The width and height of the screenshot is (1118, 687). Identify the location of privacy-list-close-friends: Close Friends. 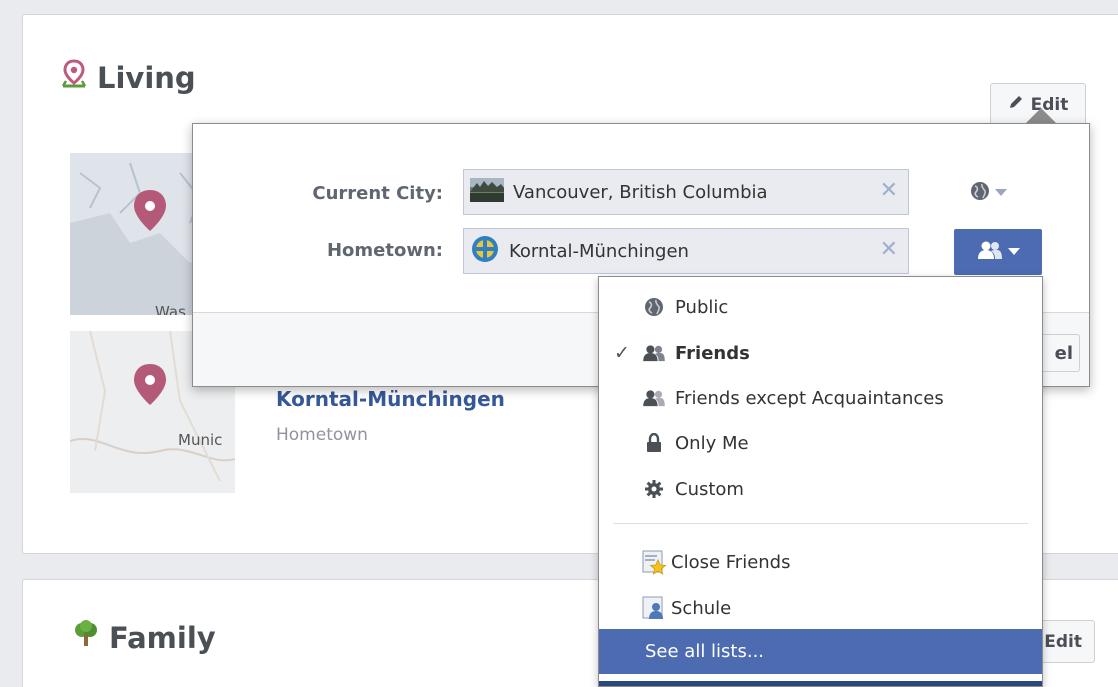
(820, 562).